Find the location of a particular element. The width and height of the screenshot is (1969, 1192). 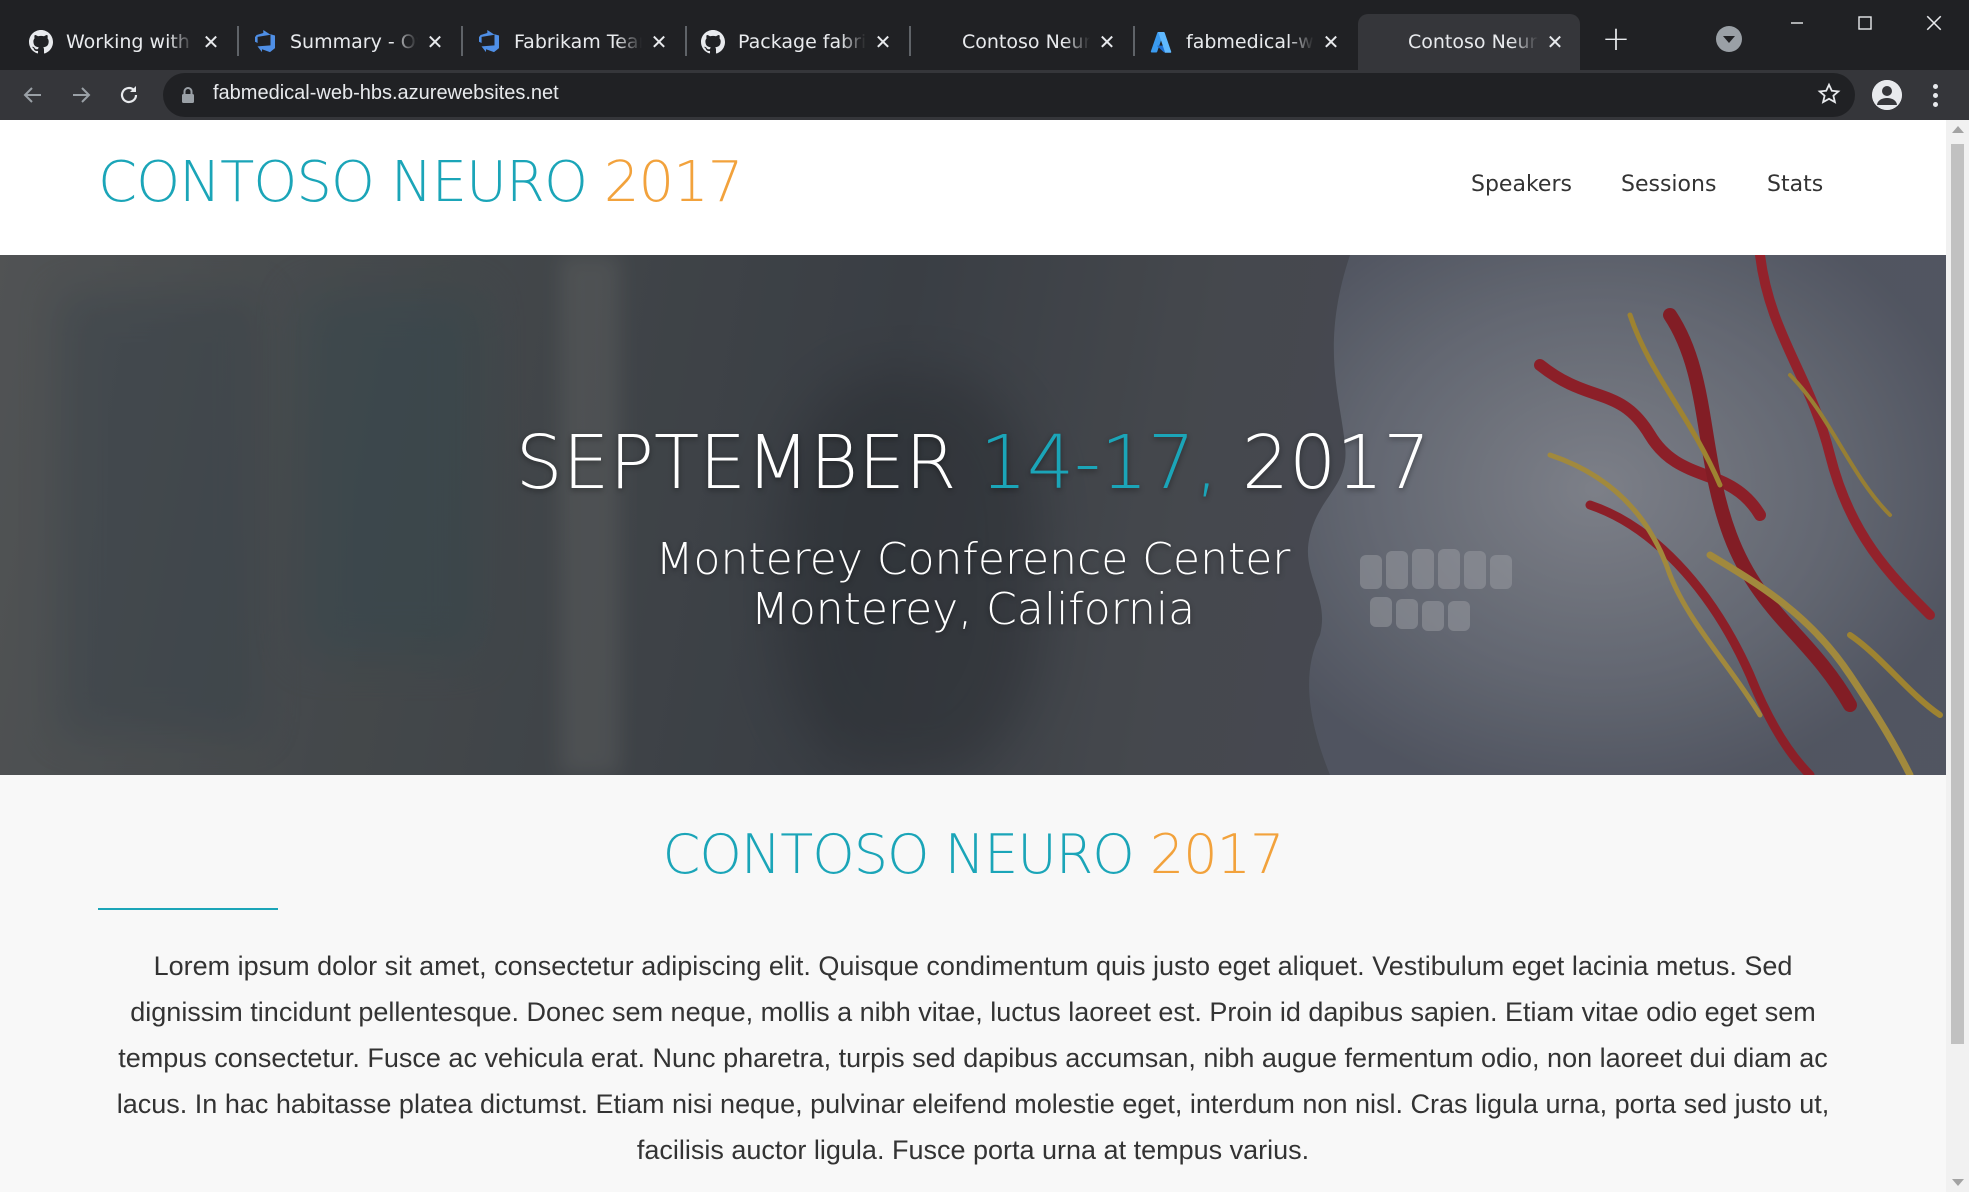

tab-title: Working with the is located at coordinates (130, 42).